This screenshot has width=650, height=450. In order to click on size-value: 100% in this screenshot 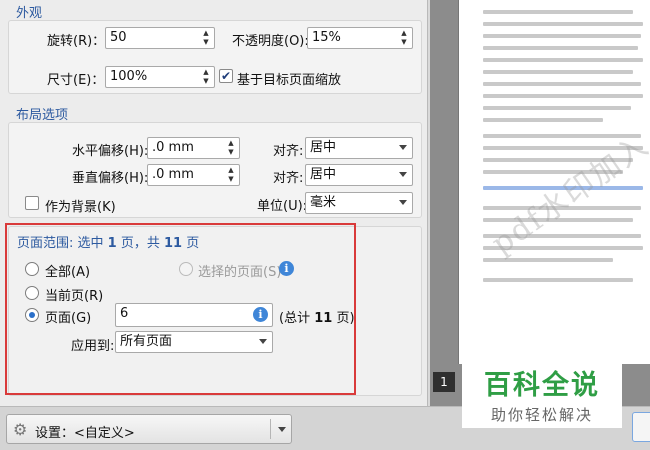, I will do `click(129, 76)`.